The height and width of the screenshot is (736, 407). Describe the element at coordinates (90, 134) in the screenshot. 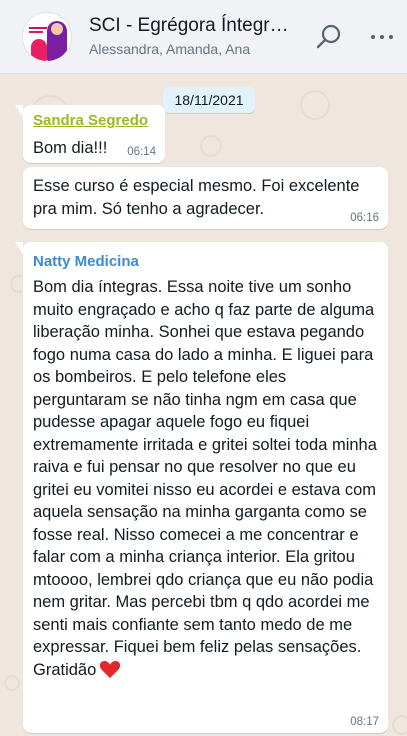

I see `message-bubble: Sandra Segredo Bom dia!!! 06:14` at that location.